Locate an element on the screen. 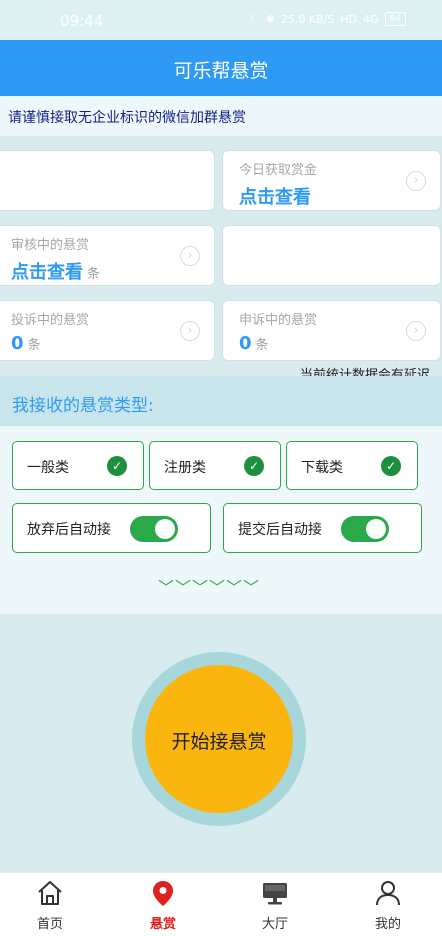  tab-home-label: 首页 is located at coordinates (49, 924).